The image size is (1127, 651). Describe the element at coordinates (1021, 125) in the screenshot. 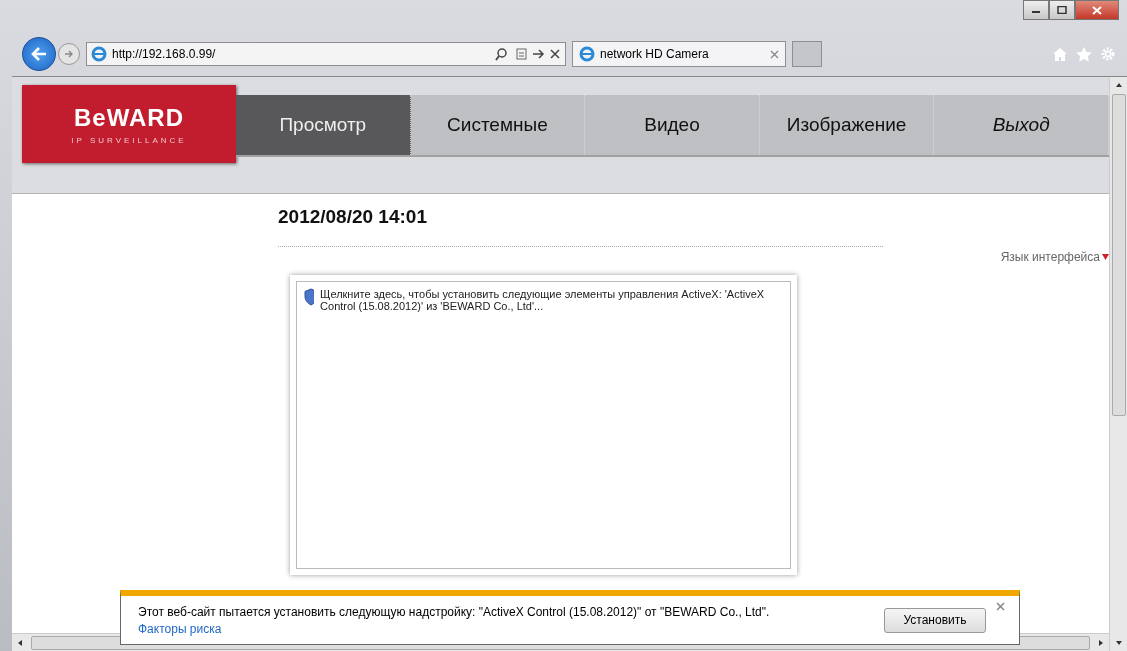

I see `nav-tab: Выход` at that location.